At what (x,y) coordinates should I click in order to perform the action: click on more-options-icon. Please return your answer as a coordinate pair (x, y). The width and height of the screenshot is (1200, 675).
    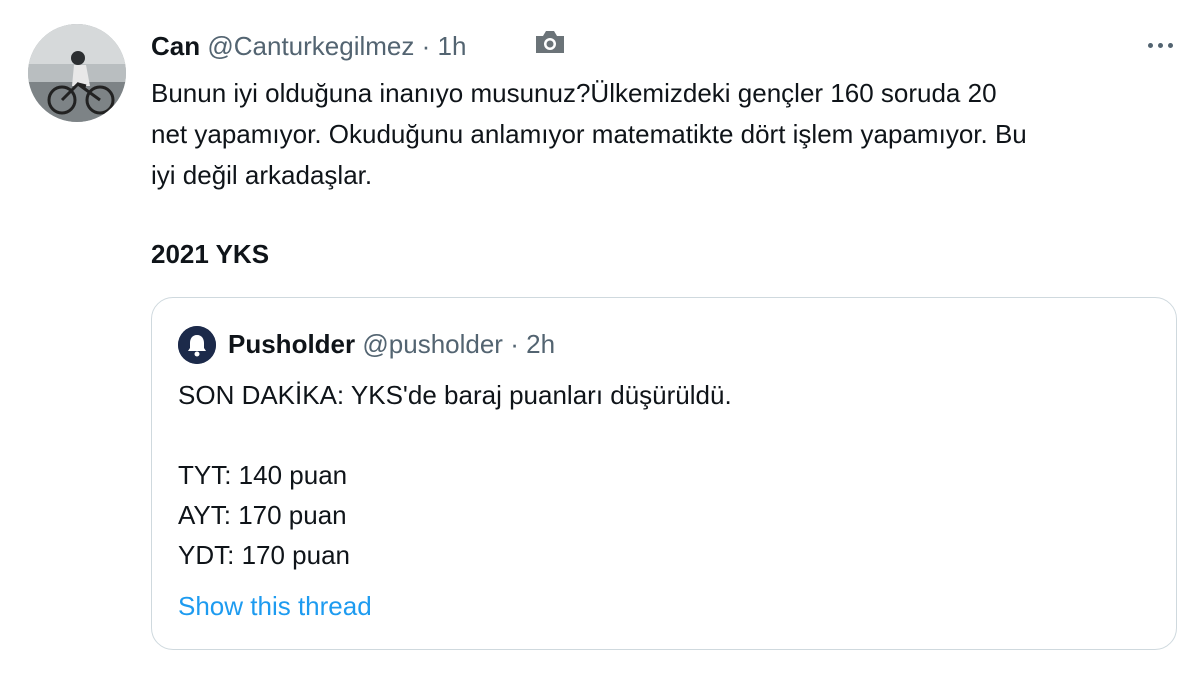
    Looking at the image, I should click on (1160, 45).